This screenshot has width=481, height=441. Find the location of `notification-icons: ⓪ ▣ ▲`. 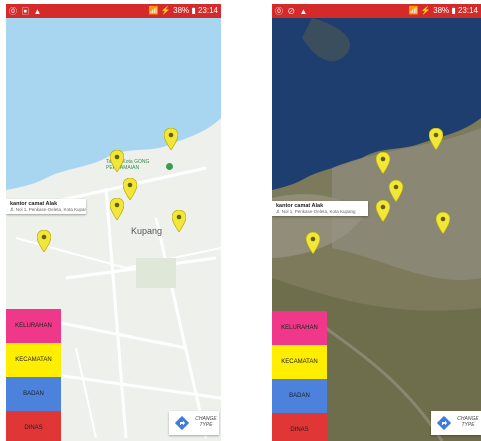

notification-icons: ⓪ ▣ ▲ is located at coordinates (26, 11).